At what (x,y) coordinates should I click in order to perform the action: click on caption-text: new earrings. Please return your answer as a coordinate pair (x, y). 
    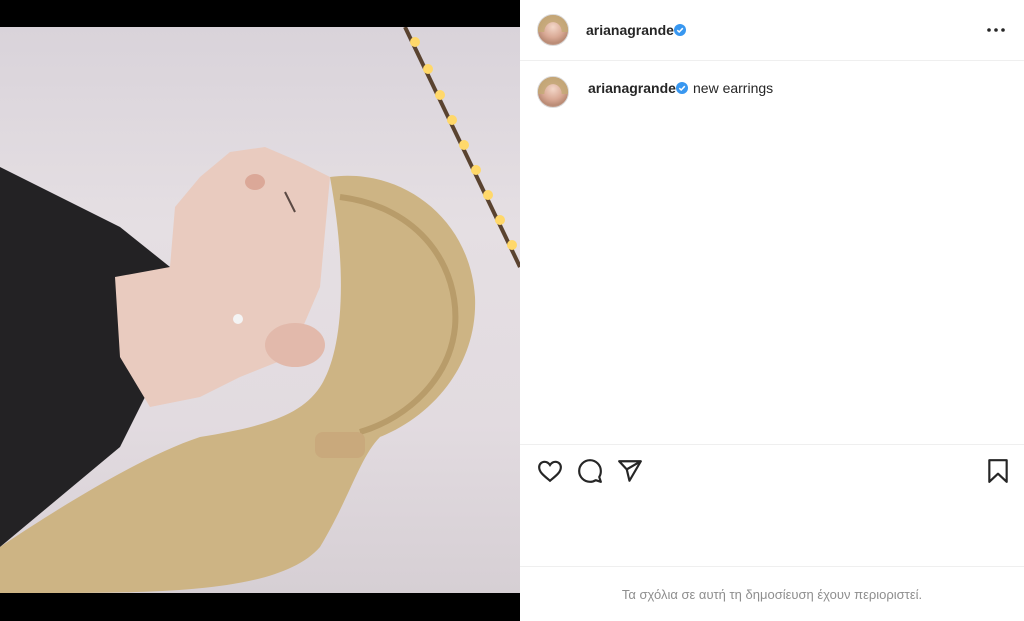
    Looking at the image, I should click on (733, 88).